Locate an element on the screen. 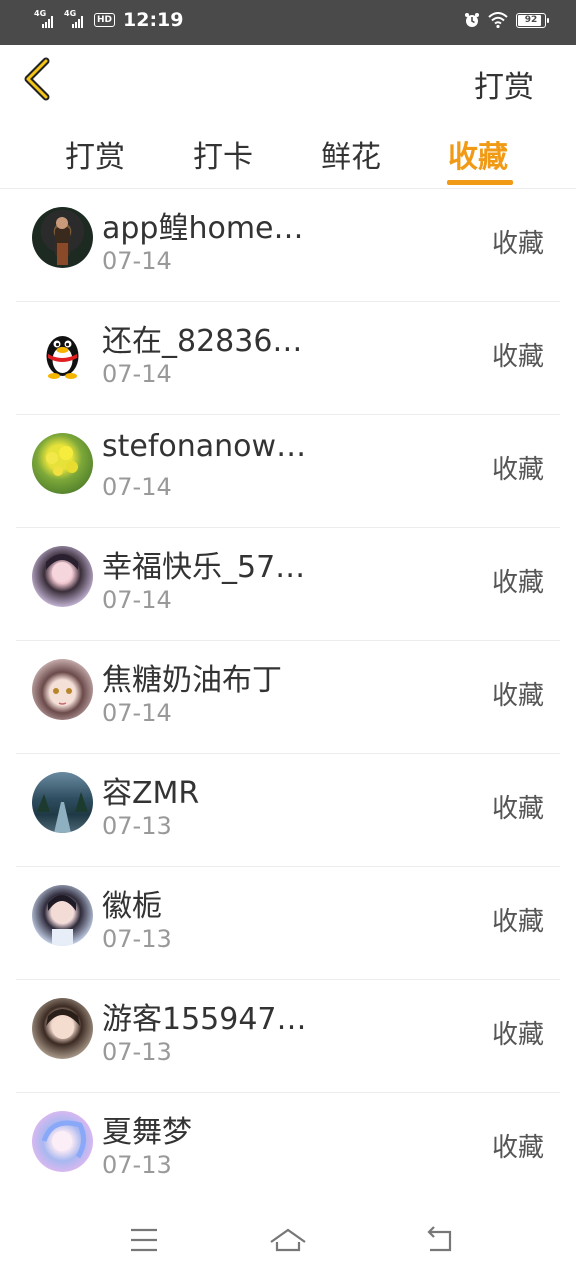  back-chevron-icon is located at coordinates (40, 79).